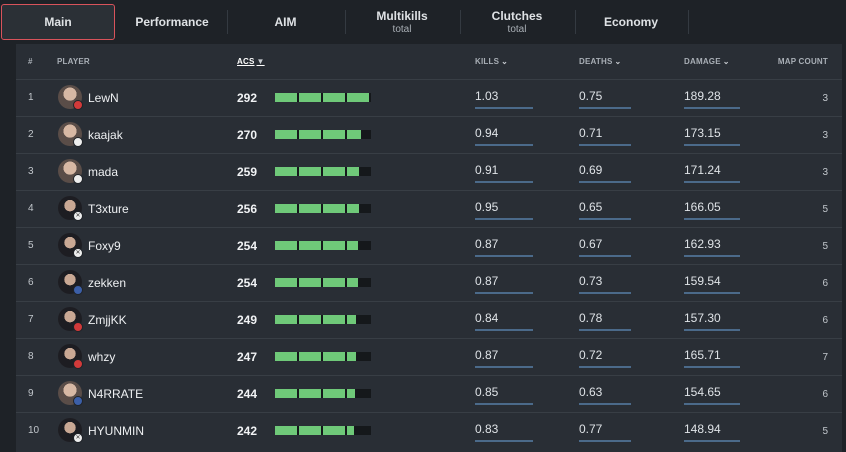 The height and width of the screenshot is (452, 846). Describe the element at coordinates (517, 22) in the screenshot. I see `tab-clutches: Clutches total` at that location.